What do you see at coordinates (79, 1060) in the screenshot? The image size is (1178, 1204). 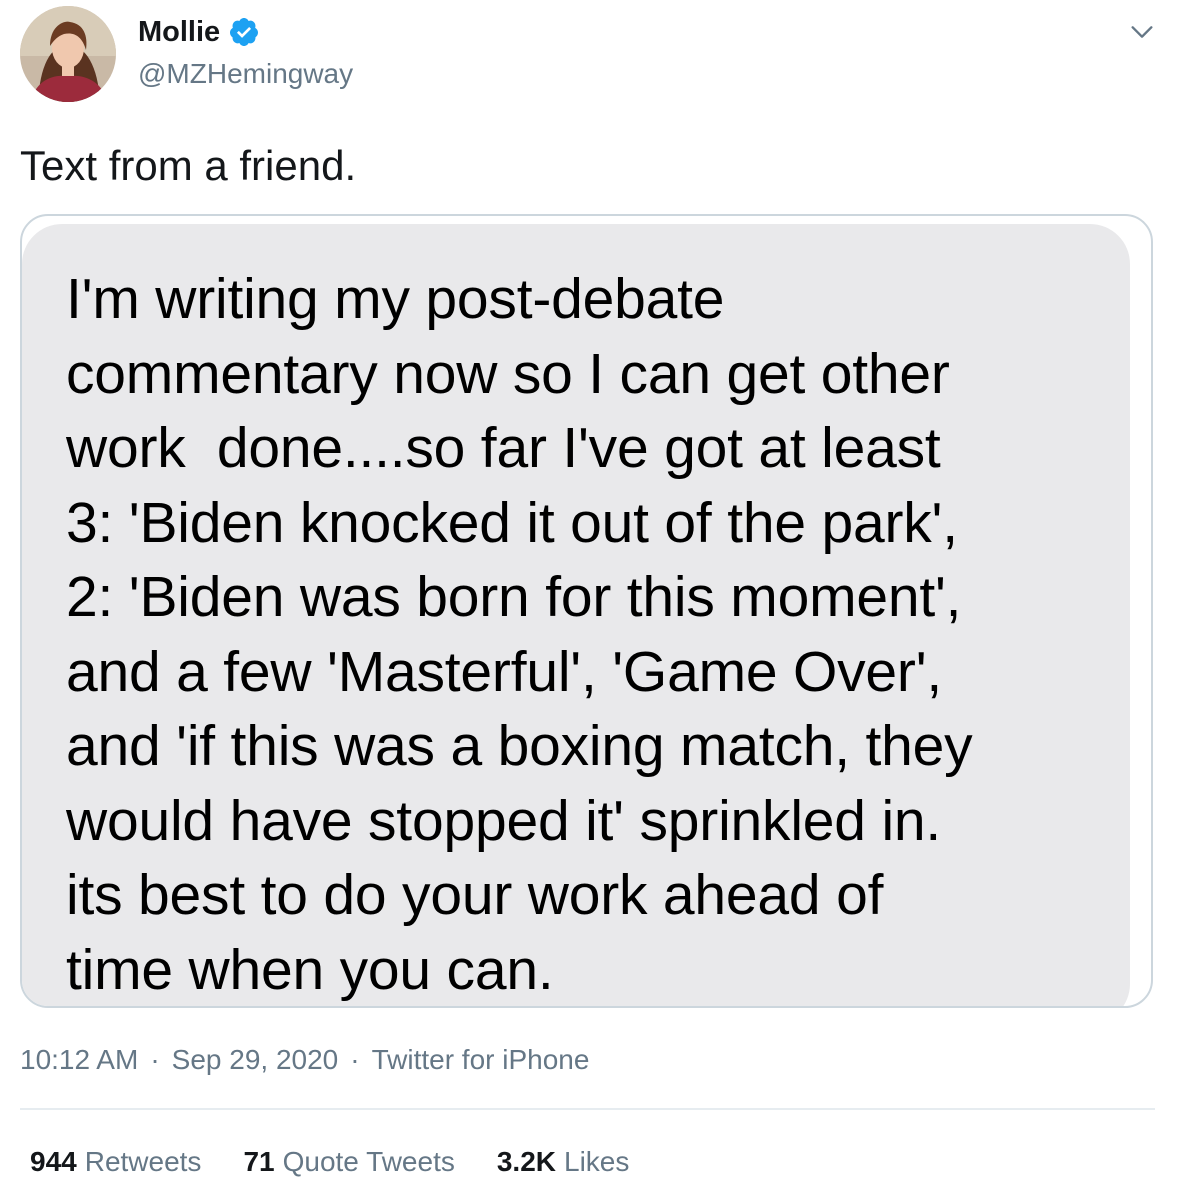 I see `tweet-time: 10:12 AM` at bounding box center [79, 1060].